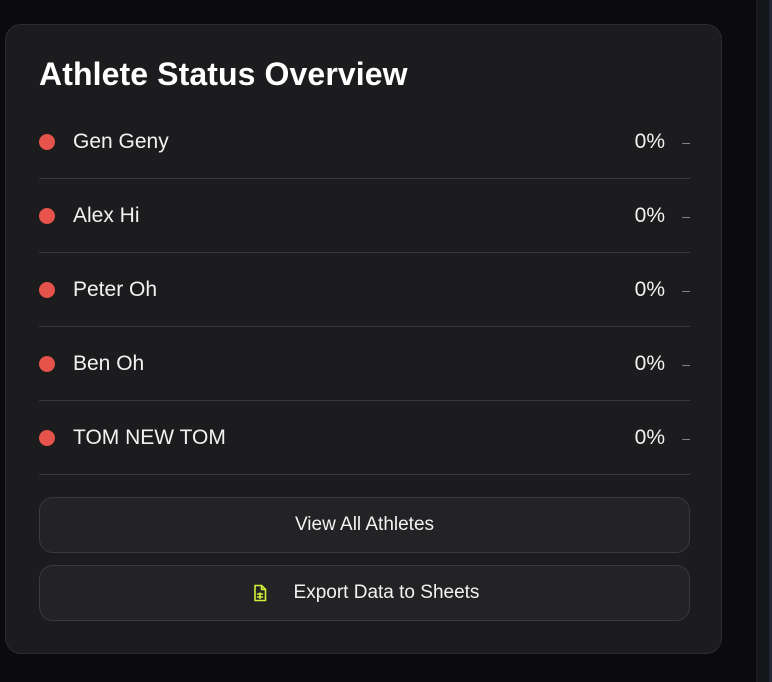  I want to click on athlete-row: Alex Hi 0% –, so click(364, 216).